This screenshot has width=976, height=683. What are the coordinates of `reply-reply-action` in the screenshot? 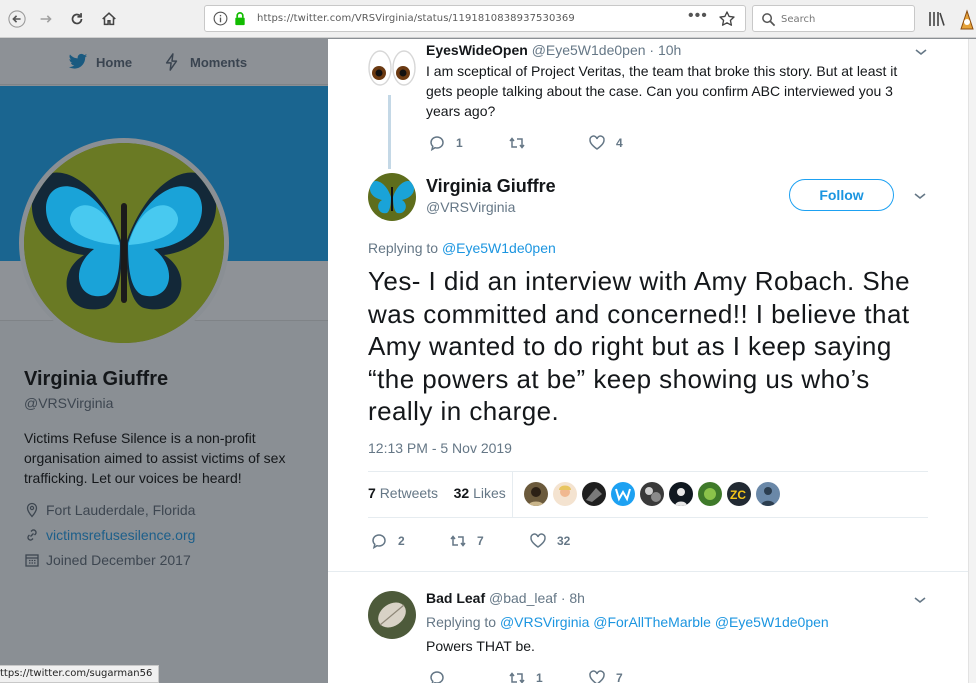 It's located at (437, 676).